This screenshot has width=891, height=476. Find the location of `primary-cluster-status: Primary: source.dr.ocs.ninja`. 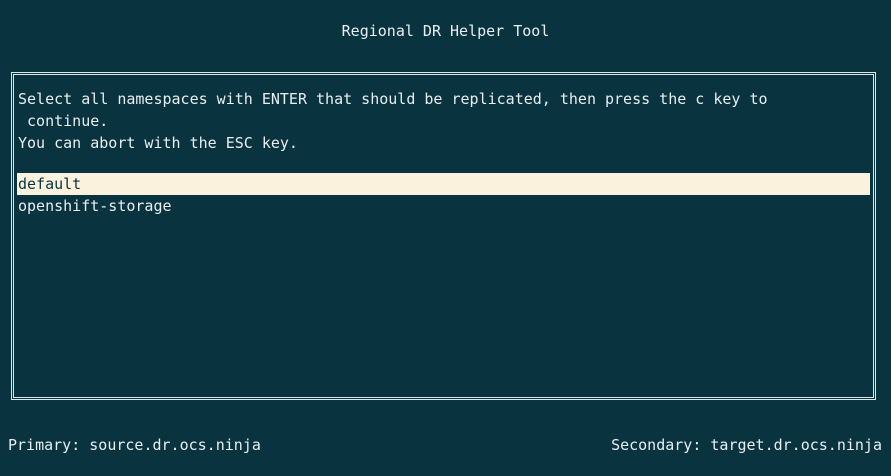

primary-cluster-status: Primary: source.dr.ocs.ninja is located at coordinates (134, 445).